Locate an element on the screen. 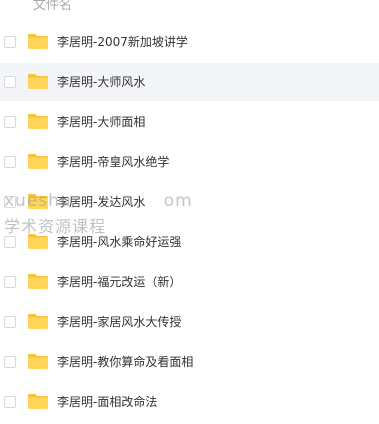  file-row: 李居明-大师风水 is located at coordinates (189, 82).